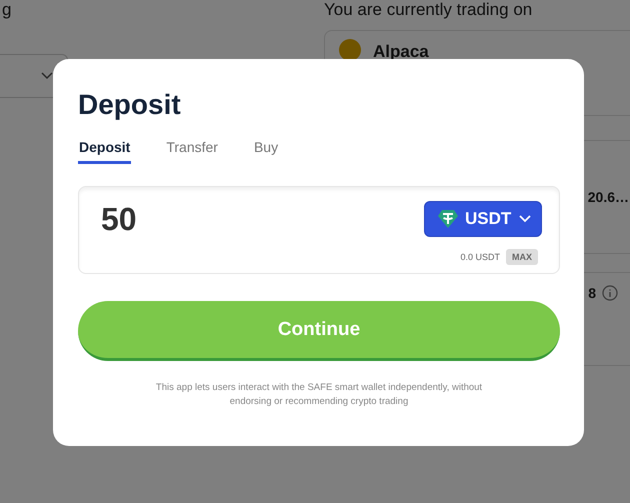 This screenshot has width=630, height=503. I want to click on currency-button: USDT, so click(483, 219).